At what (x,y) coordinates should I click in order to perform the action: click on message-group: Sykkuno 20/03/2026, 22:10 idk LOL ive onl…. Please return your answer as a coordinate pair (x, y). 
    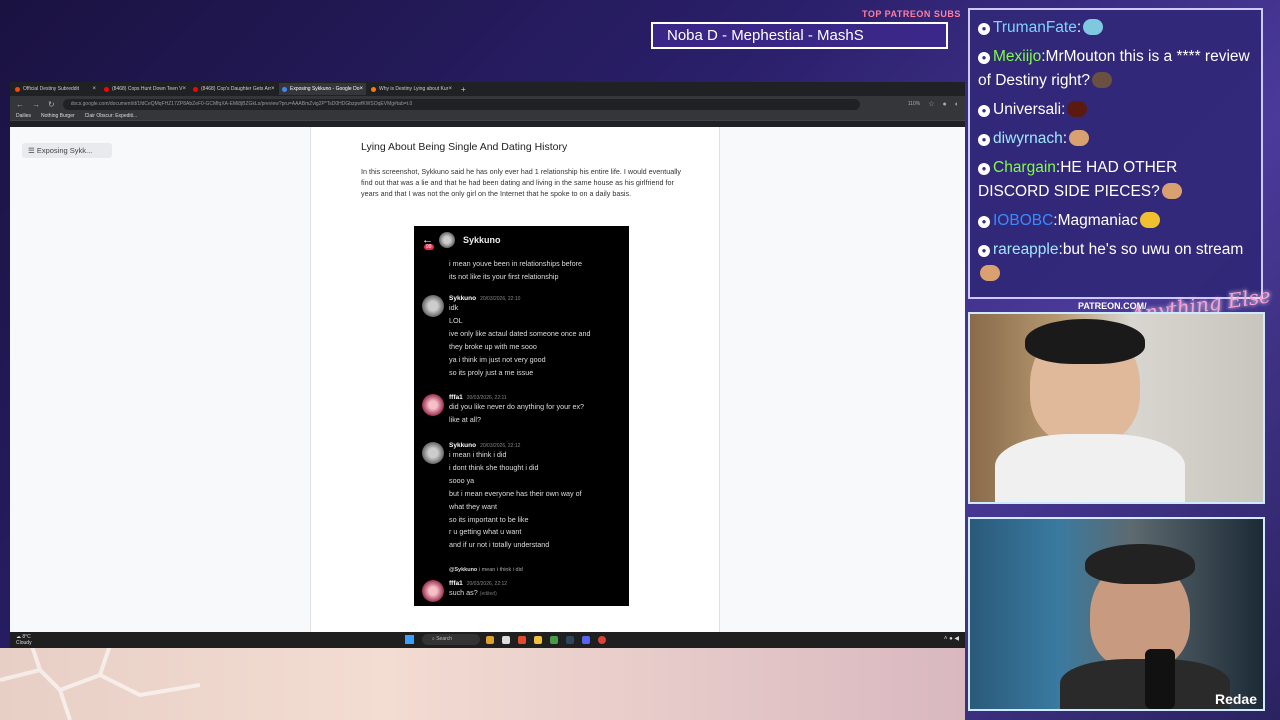
    Looking at the image, I should click on (522, 337).